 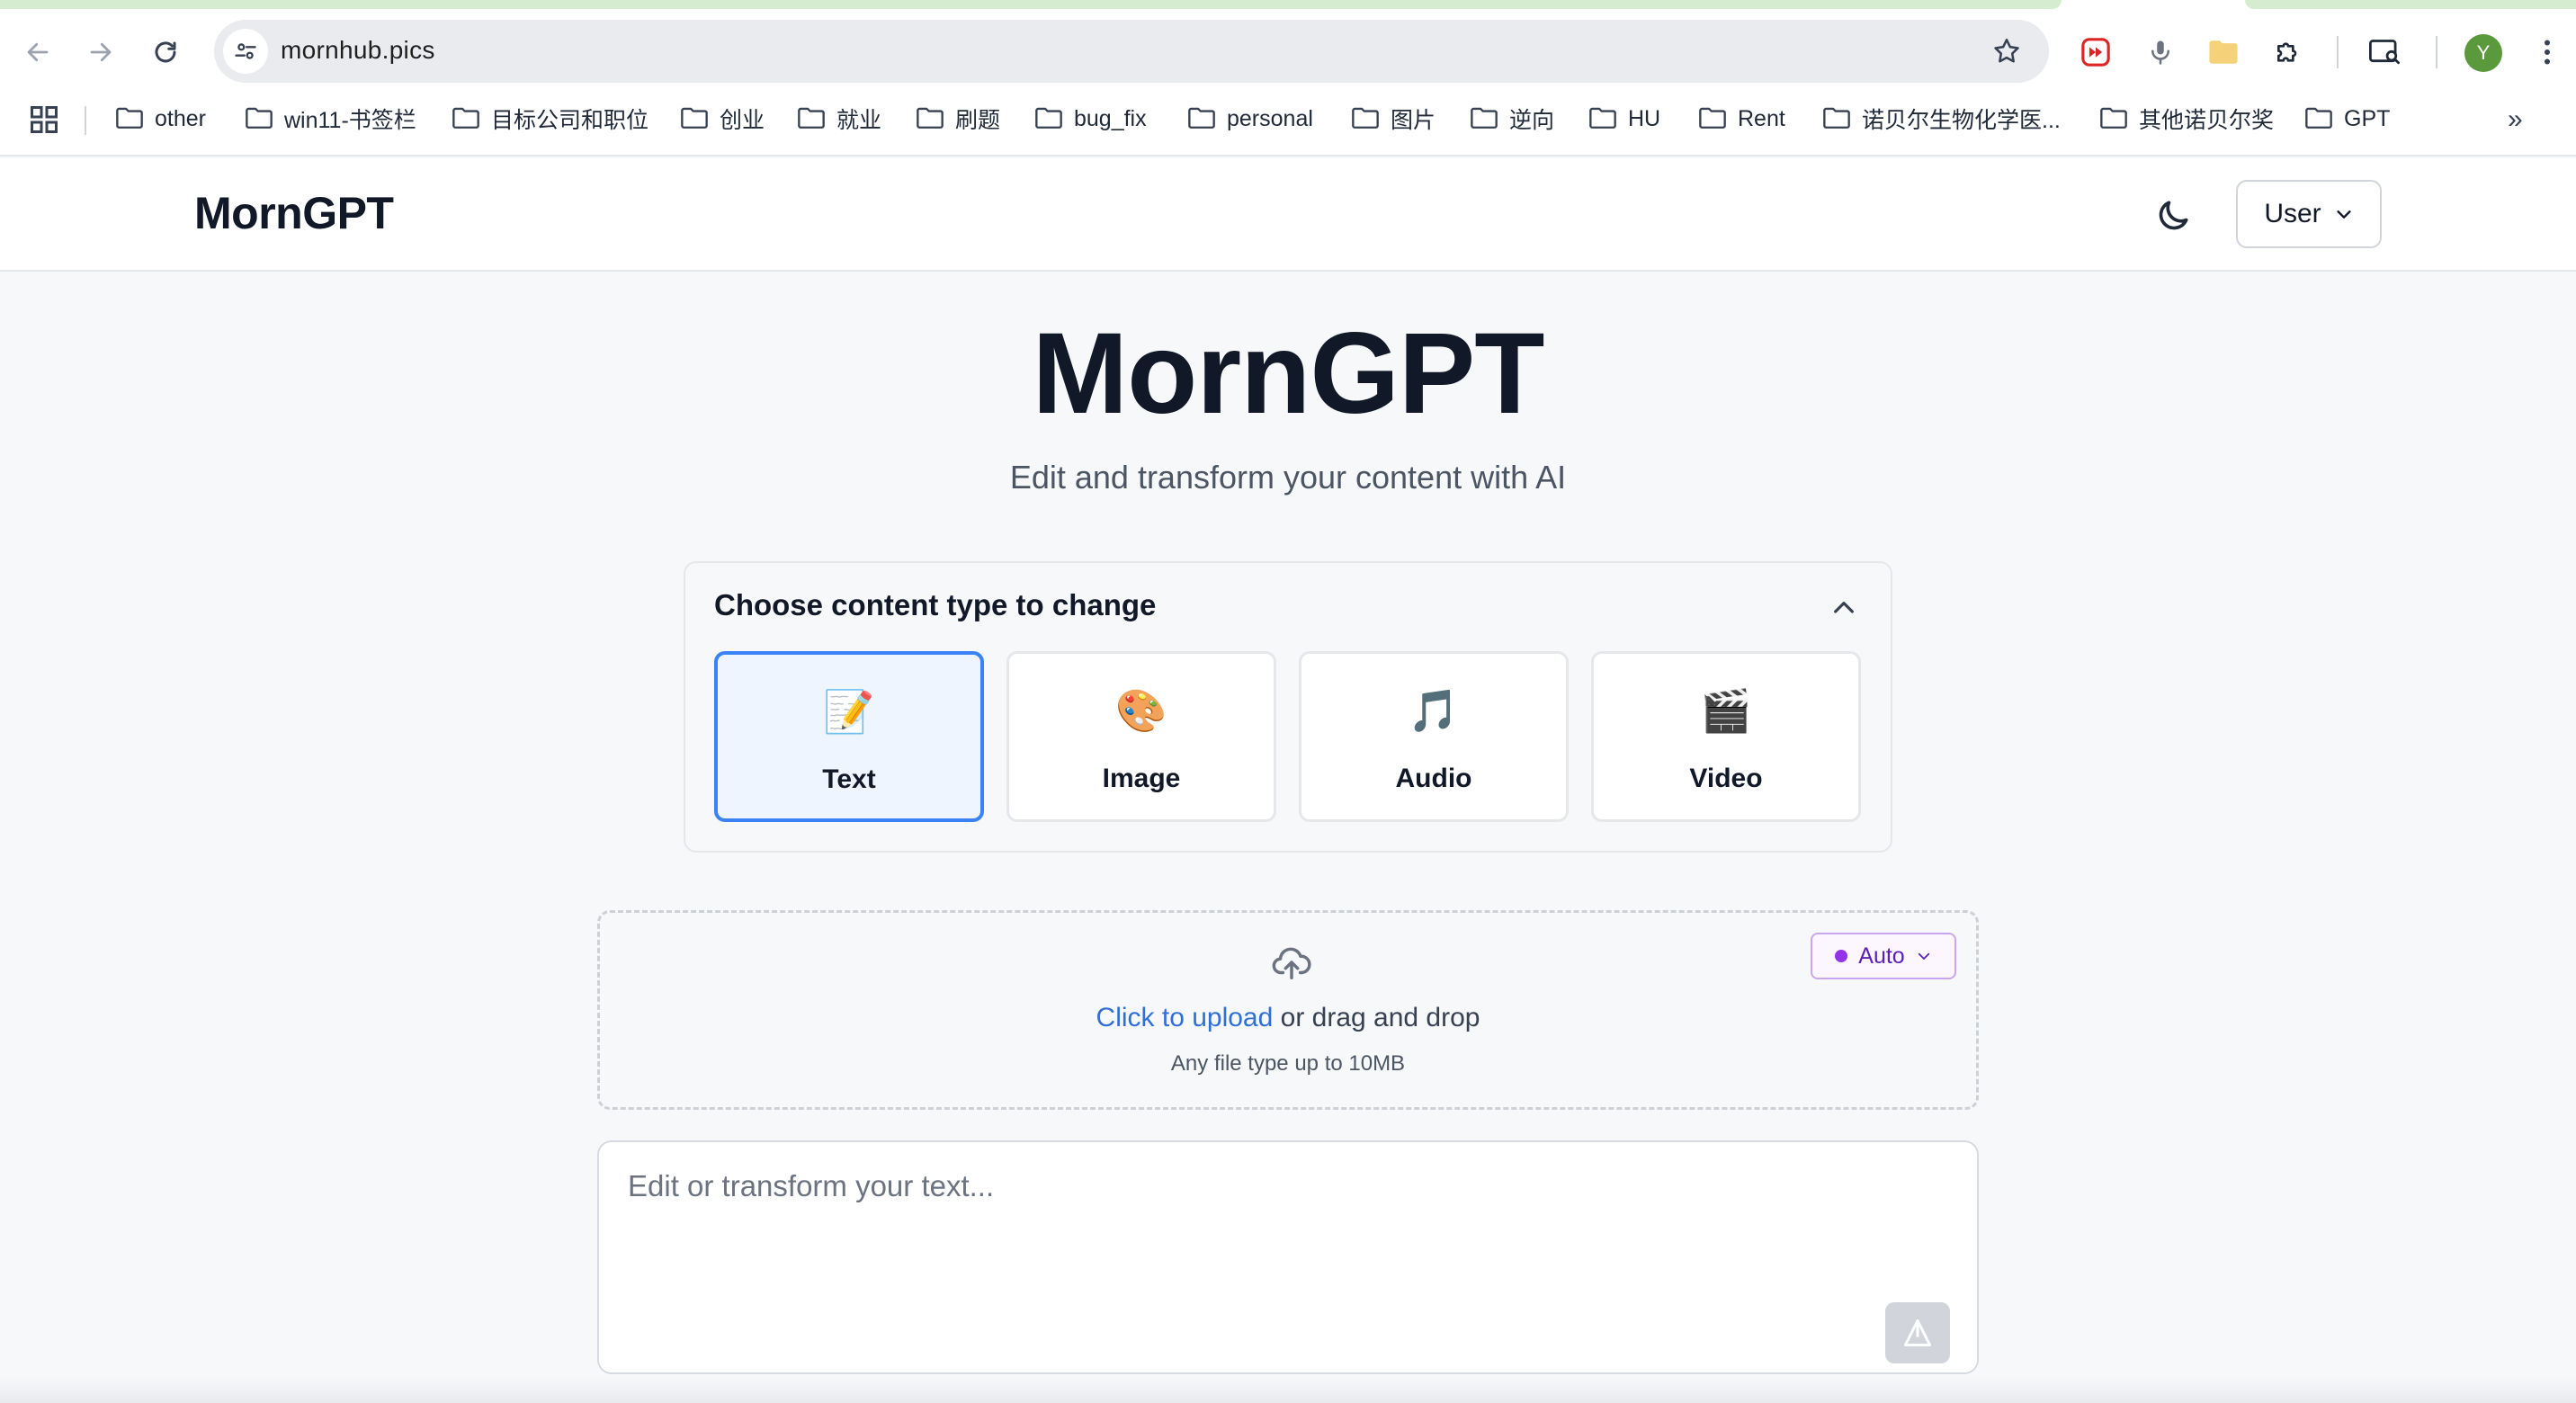 I want to click on microphone-icon, so click(x=2160, y=52).